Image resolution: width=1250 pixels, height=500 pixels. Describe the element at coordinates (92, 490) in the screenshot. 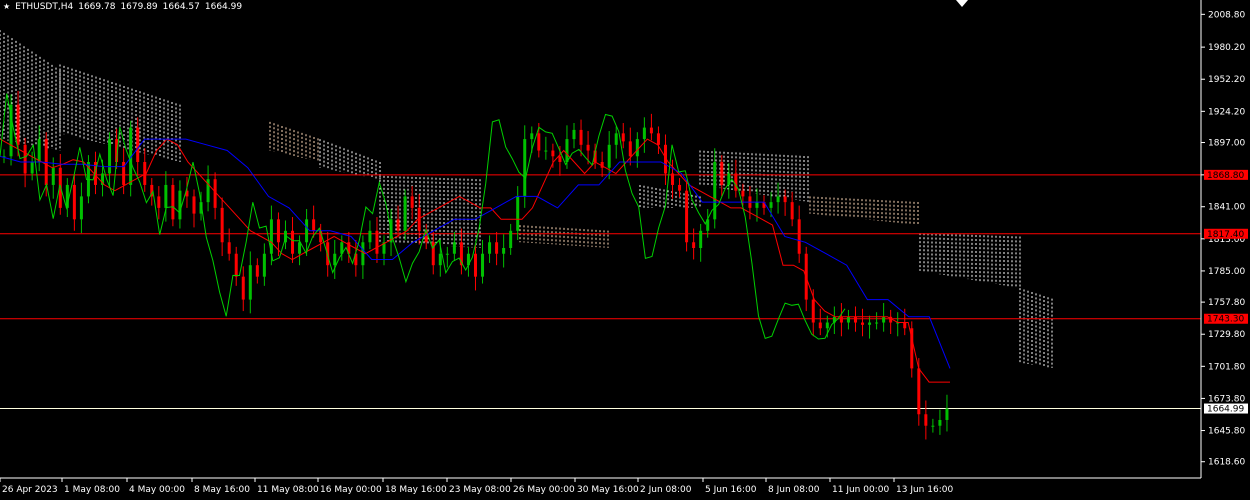

I see `time-tick-label: 1 May 08:00` at that location.